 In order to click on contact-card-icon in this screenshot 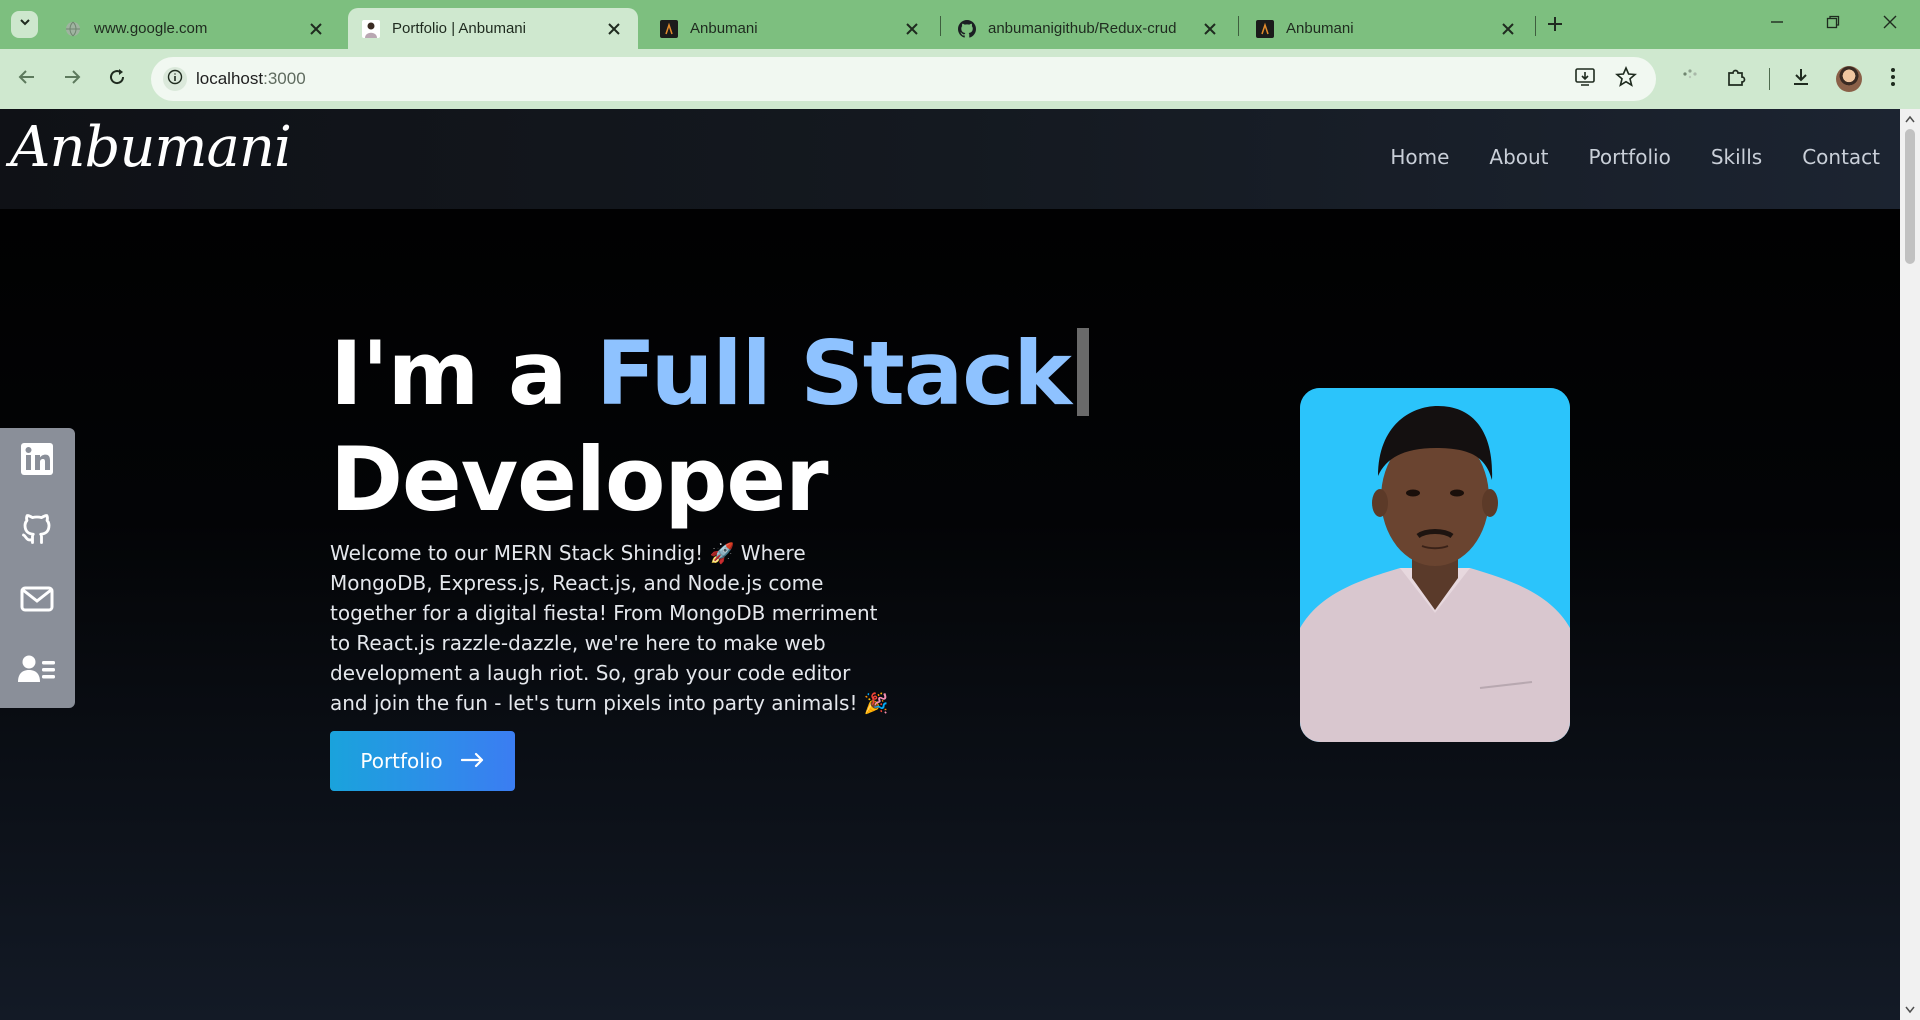, I will do `click(37, 671)`.